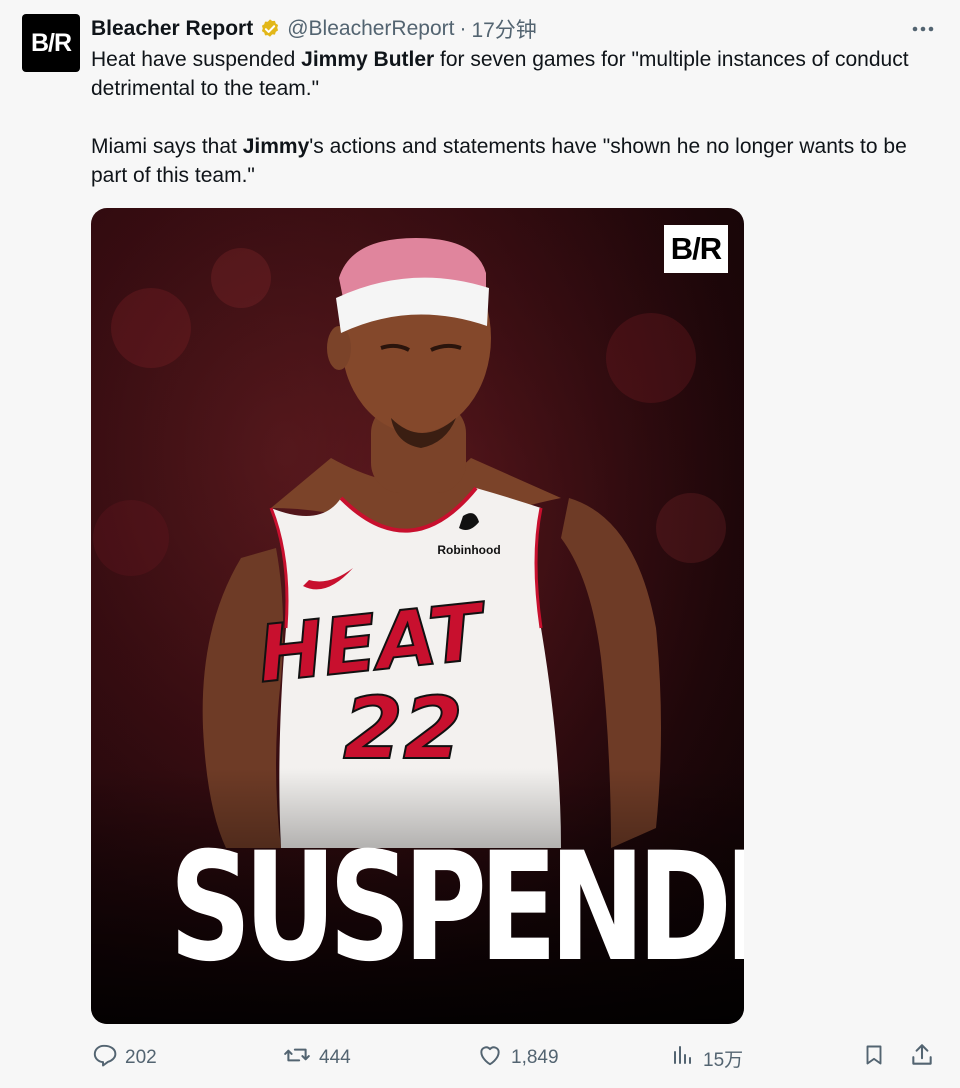 The width and height of the screenshot is (960, 1088). Describe the element at coordinates (468, 550) in the screenshot. I see `jersey-sponsor-text: Robinhood` at that location.